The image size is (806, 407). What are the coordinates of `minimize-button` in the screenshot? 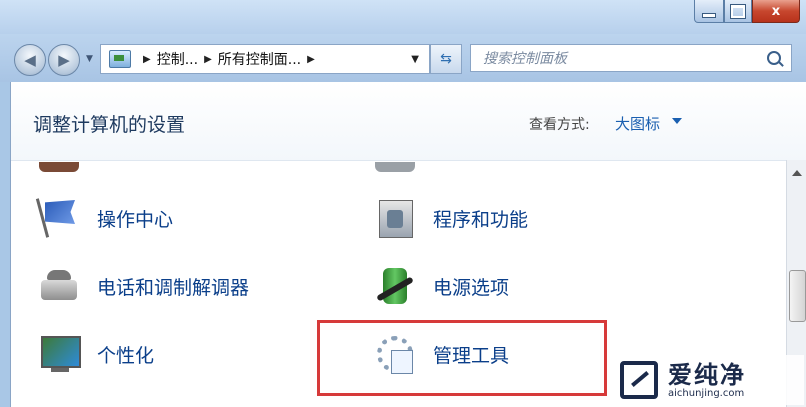 It's located at (709, 11).